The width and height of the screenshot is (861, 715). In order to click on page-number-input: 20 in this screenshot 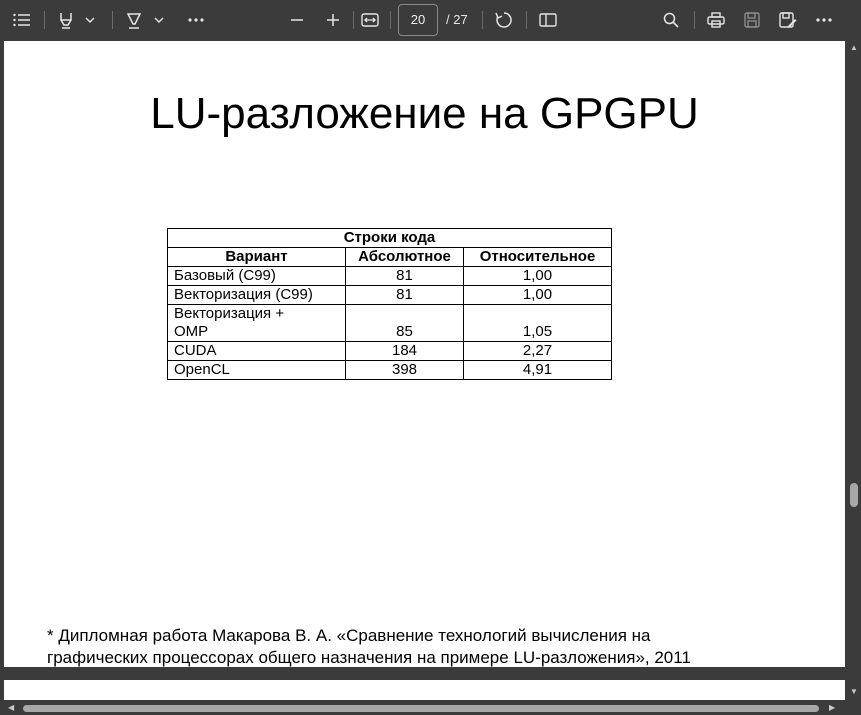, I will do `click(418, 20)`.